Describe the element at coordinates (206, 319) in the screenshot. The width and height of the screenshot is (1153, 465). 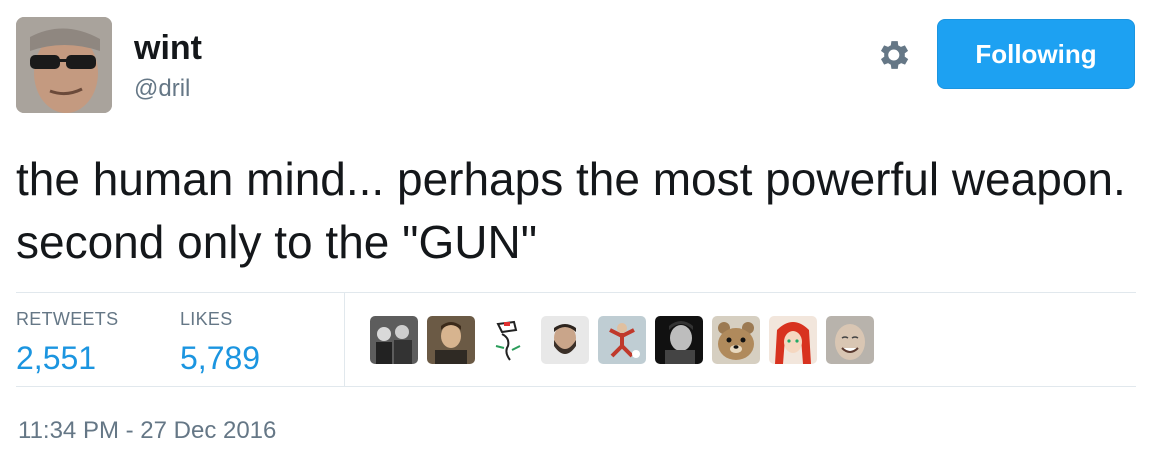
I see `likes-label: LIKES` at that location.